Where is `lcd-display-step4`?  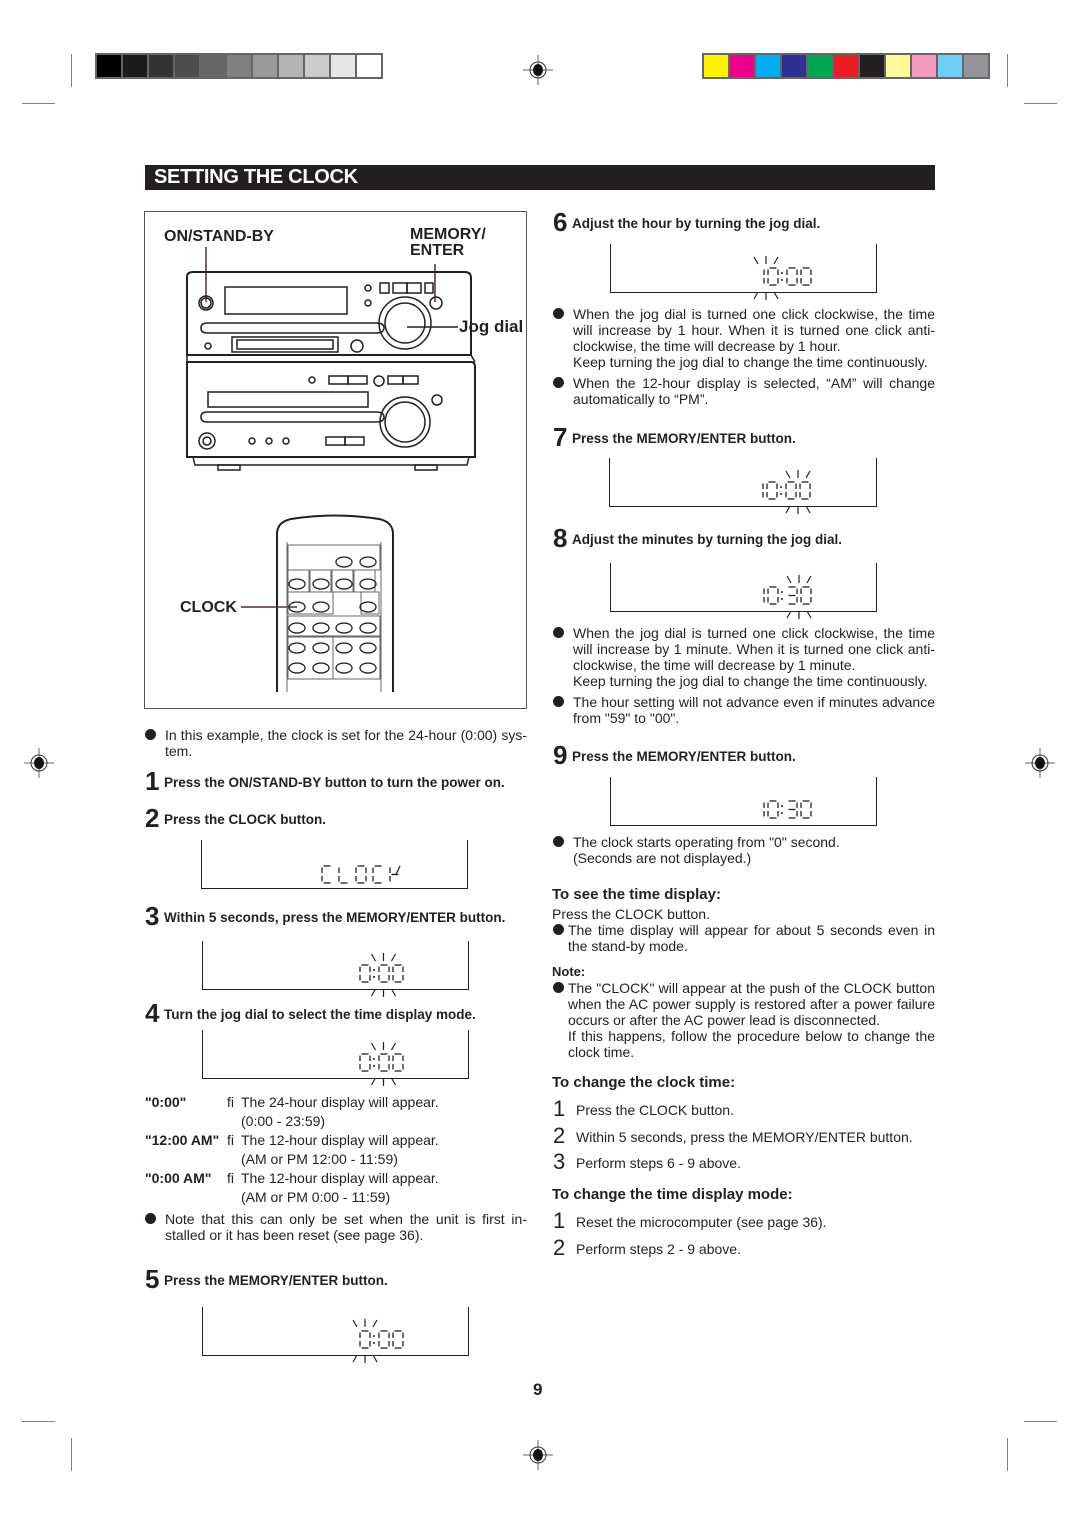 lcd-display-step4 is located at coordinates (335, 1058).